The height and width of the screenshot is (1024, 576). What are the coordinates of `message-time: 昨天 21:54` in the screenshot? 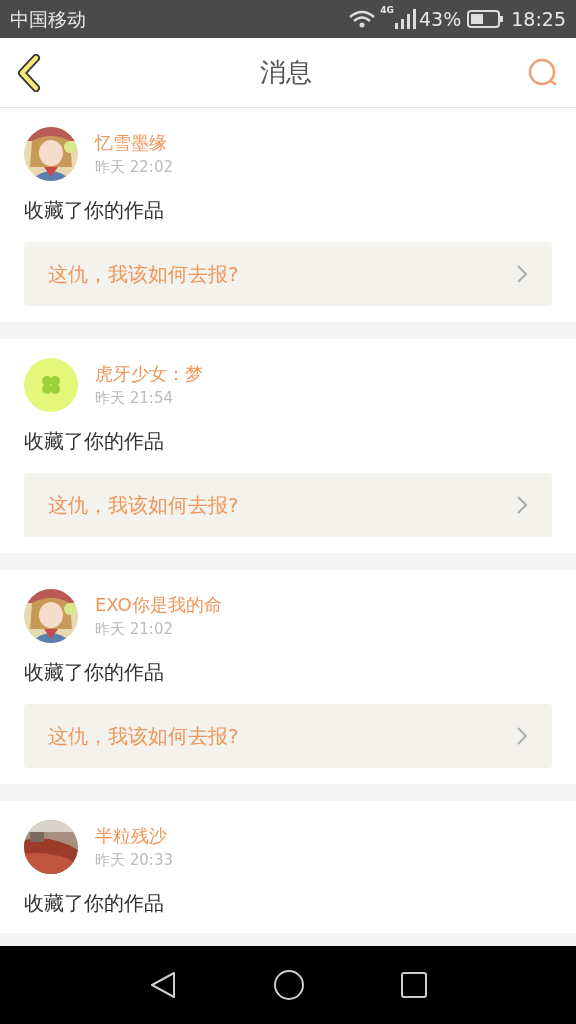 It's located at (134, 398).